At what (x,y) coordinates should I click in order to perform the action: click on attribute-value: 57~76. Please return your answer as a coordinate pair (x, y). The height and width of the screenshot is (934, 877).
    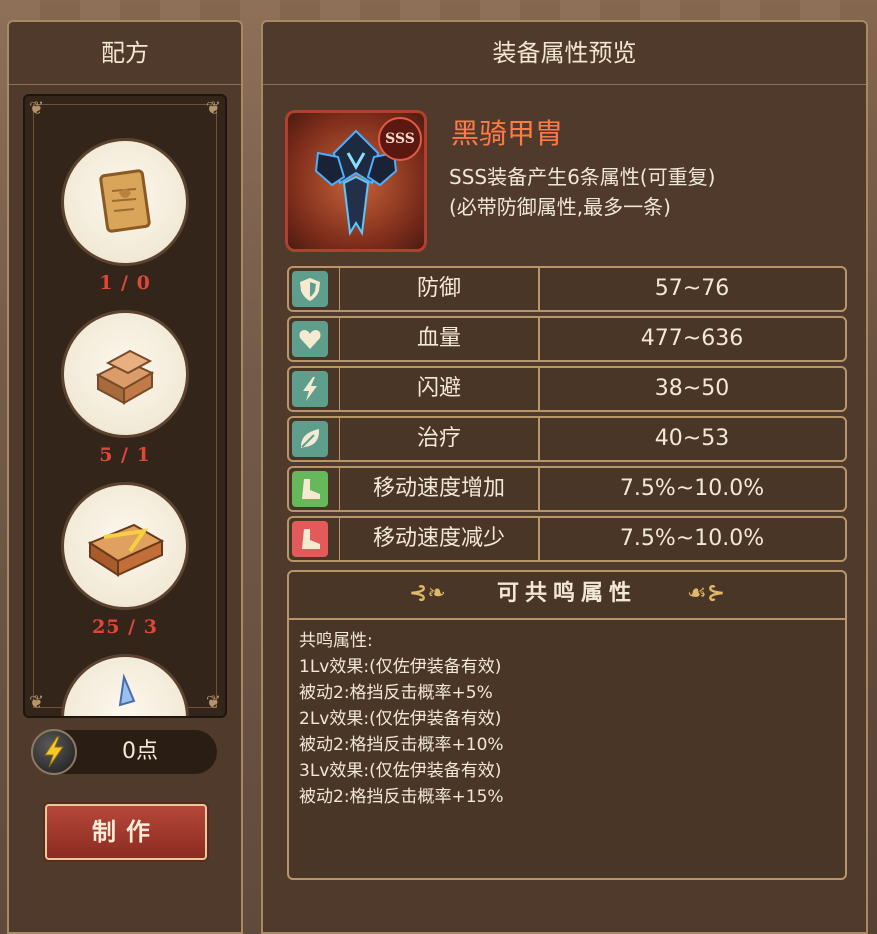
    Looking at the image, I should click on (692, 288).